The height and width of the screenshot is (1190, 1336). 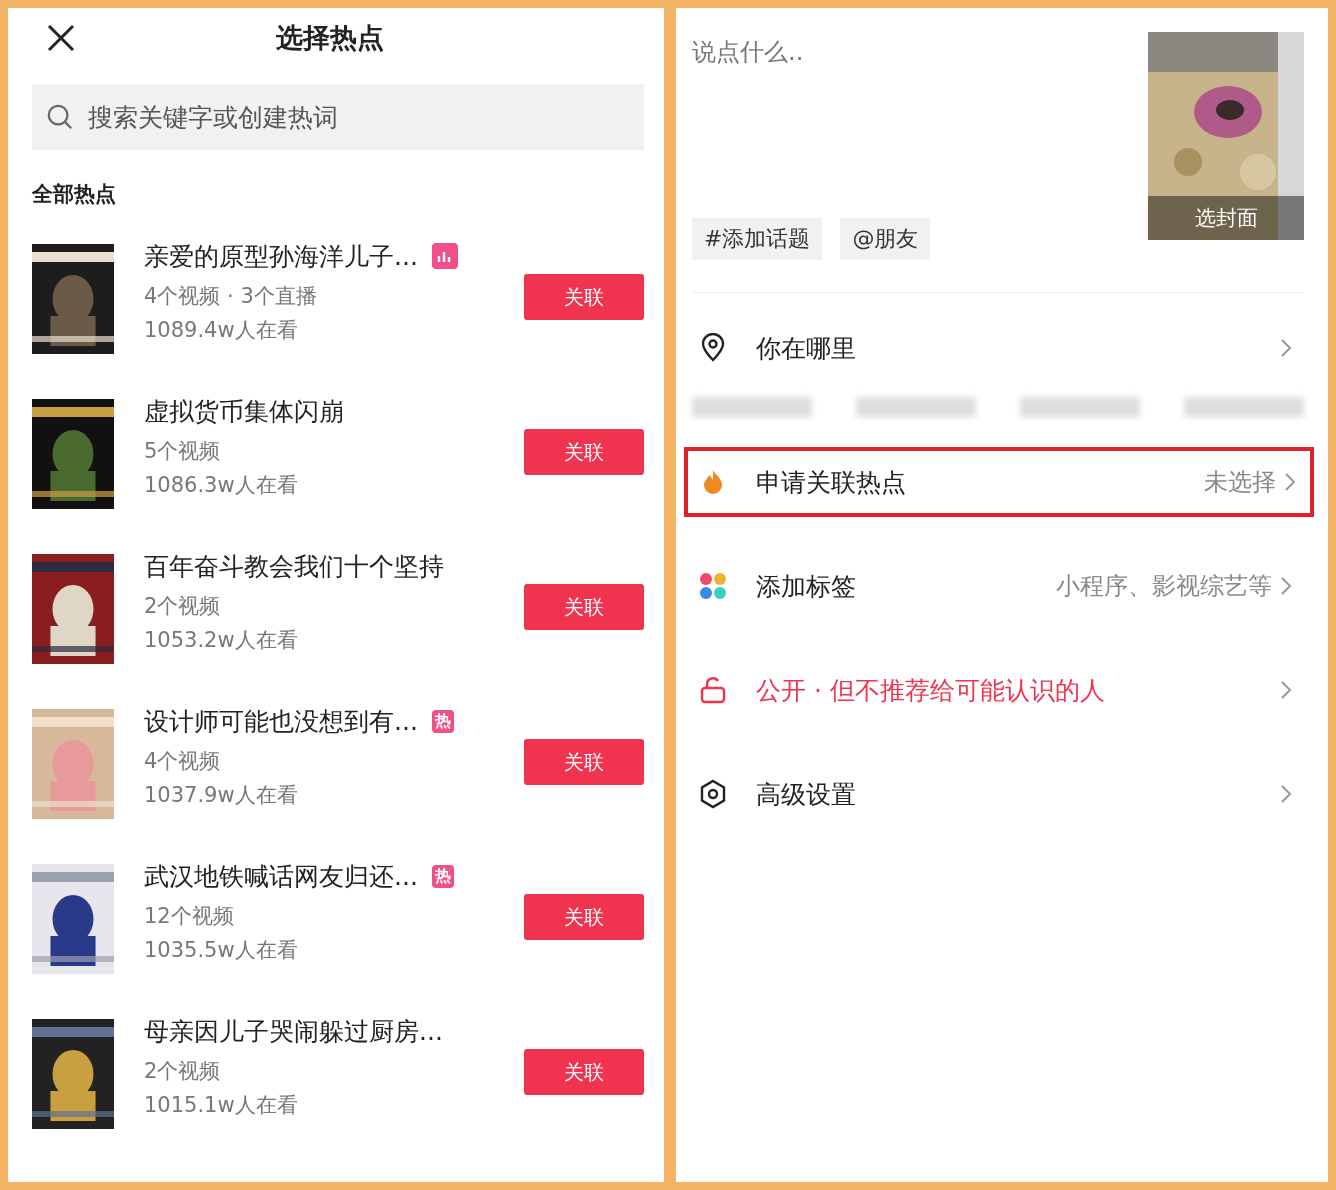 What do you see at coordinates (1164, 586) in the screenshot?
I see `row-value: 小程序、影视综艺等` at bounding box center [1164, 586].